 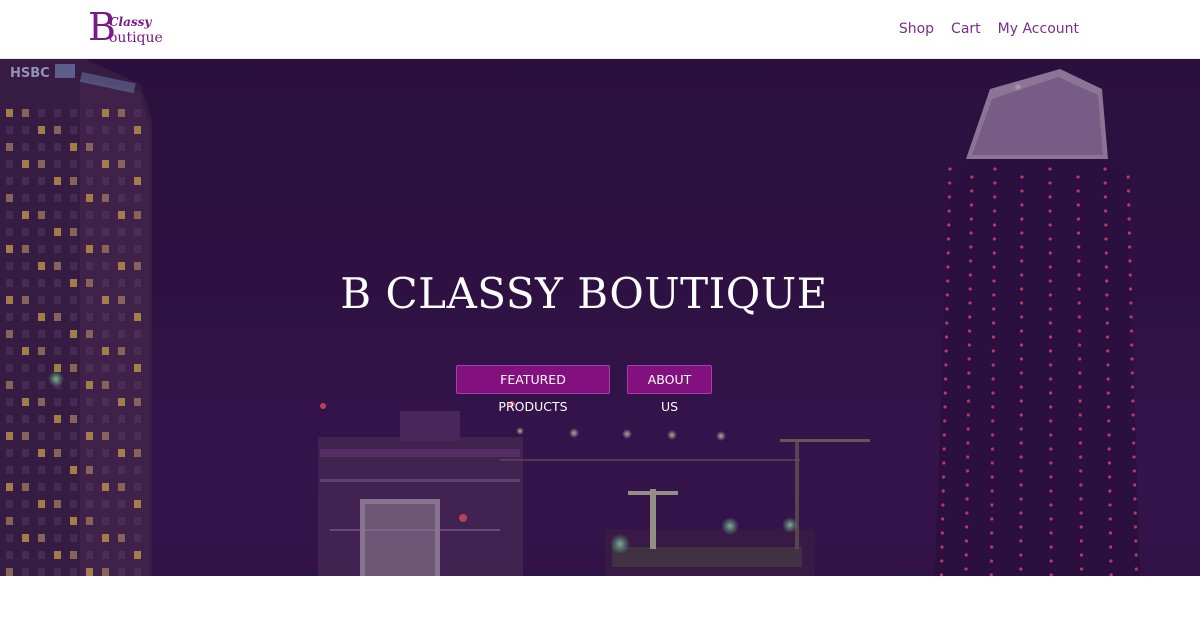 I want to click on main-nav: Shop Cart My Account, so click(x=989, y=29).